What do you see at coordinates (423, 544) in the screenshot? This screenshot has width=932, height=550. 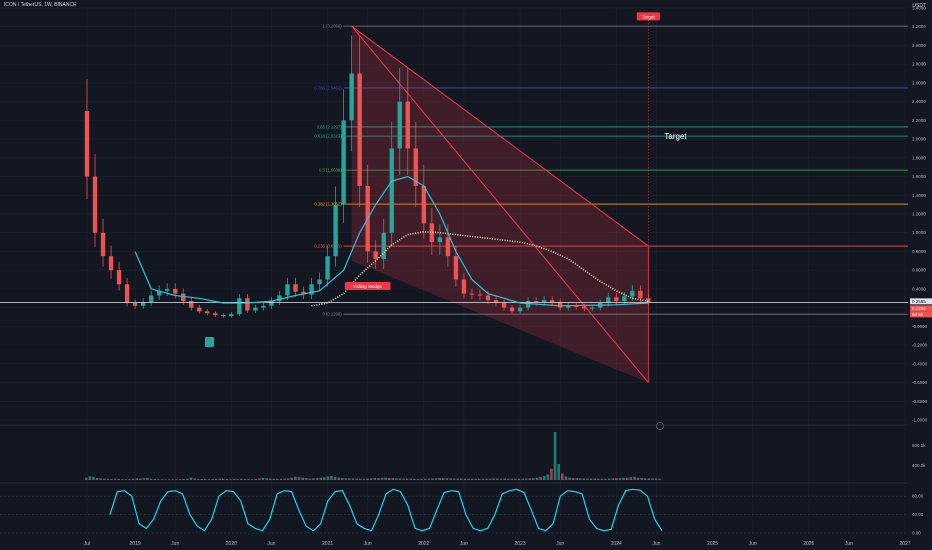 I see `time-tick-label: 2022` at bounding box center [423, 544].